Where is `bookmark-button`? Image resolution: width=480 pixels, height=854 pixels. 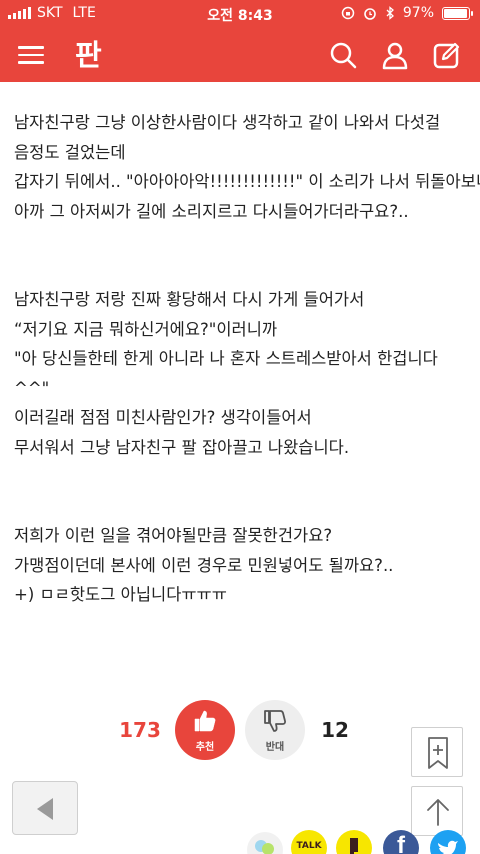 bookmark-button is located at coordinates (437, 752).